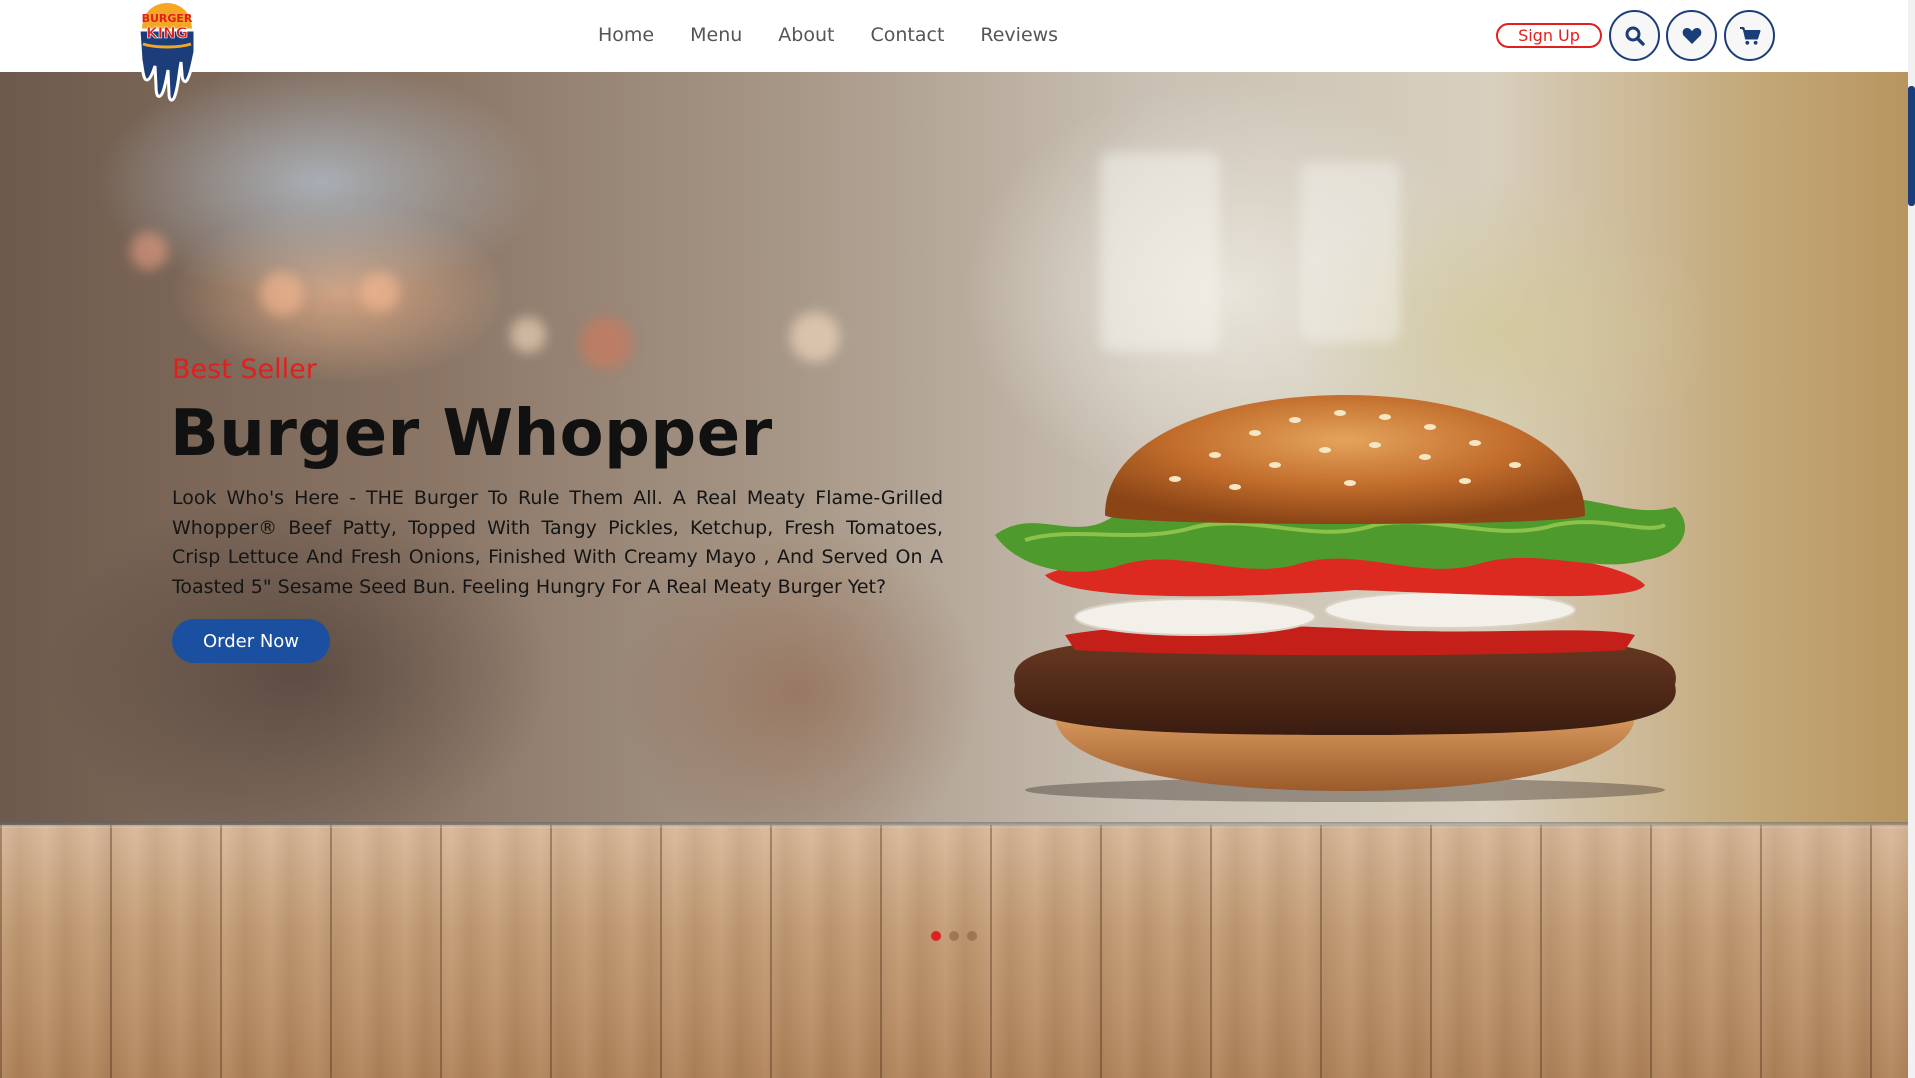  I want to click on nav-link-home: Home, so click(626, 35).